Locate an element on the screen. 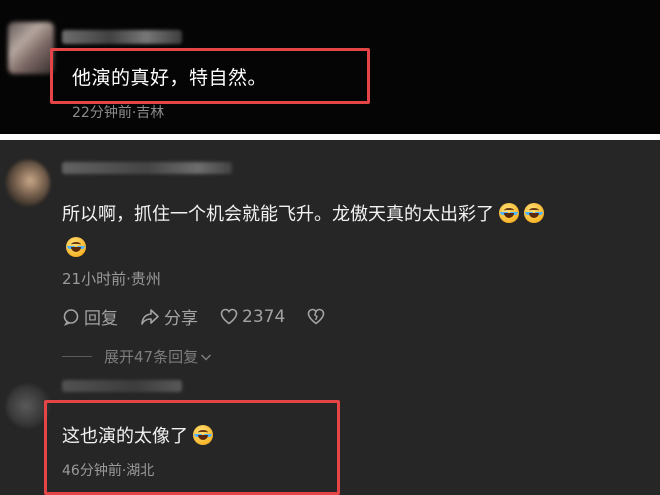 The image size is (660, 495). comment-body: 所以啊，抓住一个机会就能飞升。龙傲天真的太出彩了 is located at coordinates (360, 232).